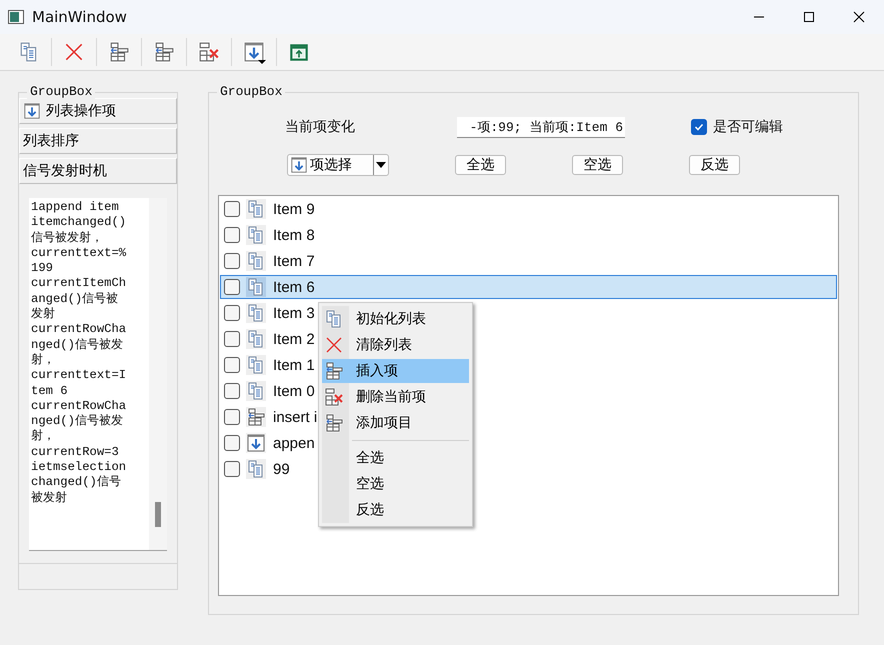 This screenshot has width=884, height=645. What do you see at coordinates (338, 165) in the screenshot?
I see `item-select-dropdown: 项选择` at bounding box center [338, 165].